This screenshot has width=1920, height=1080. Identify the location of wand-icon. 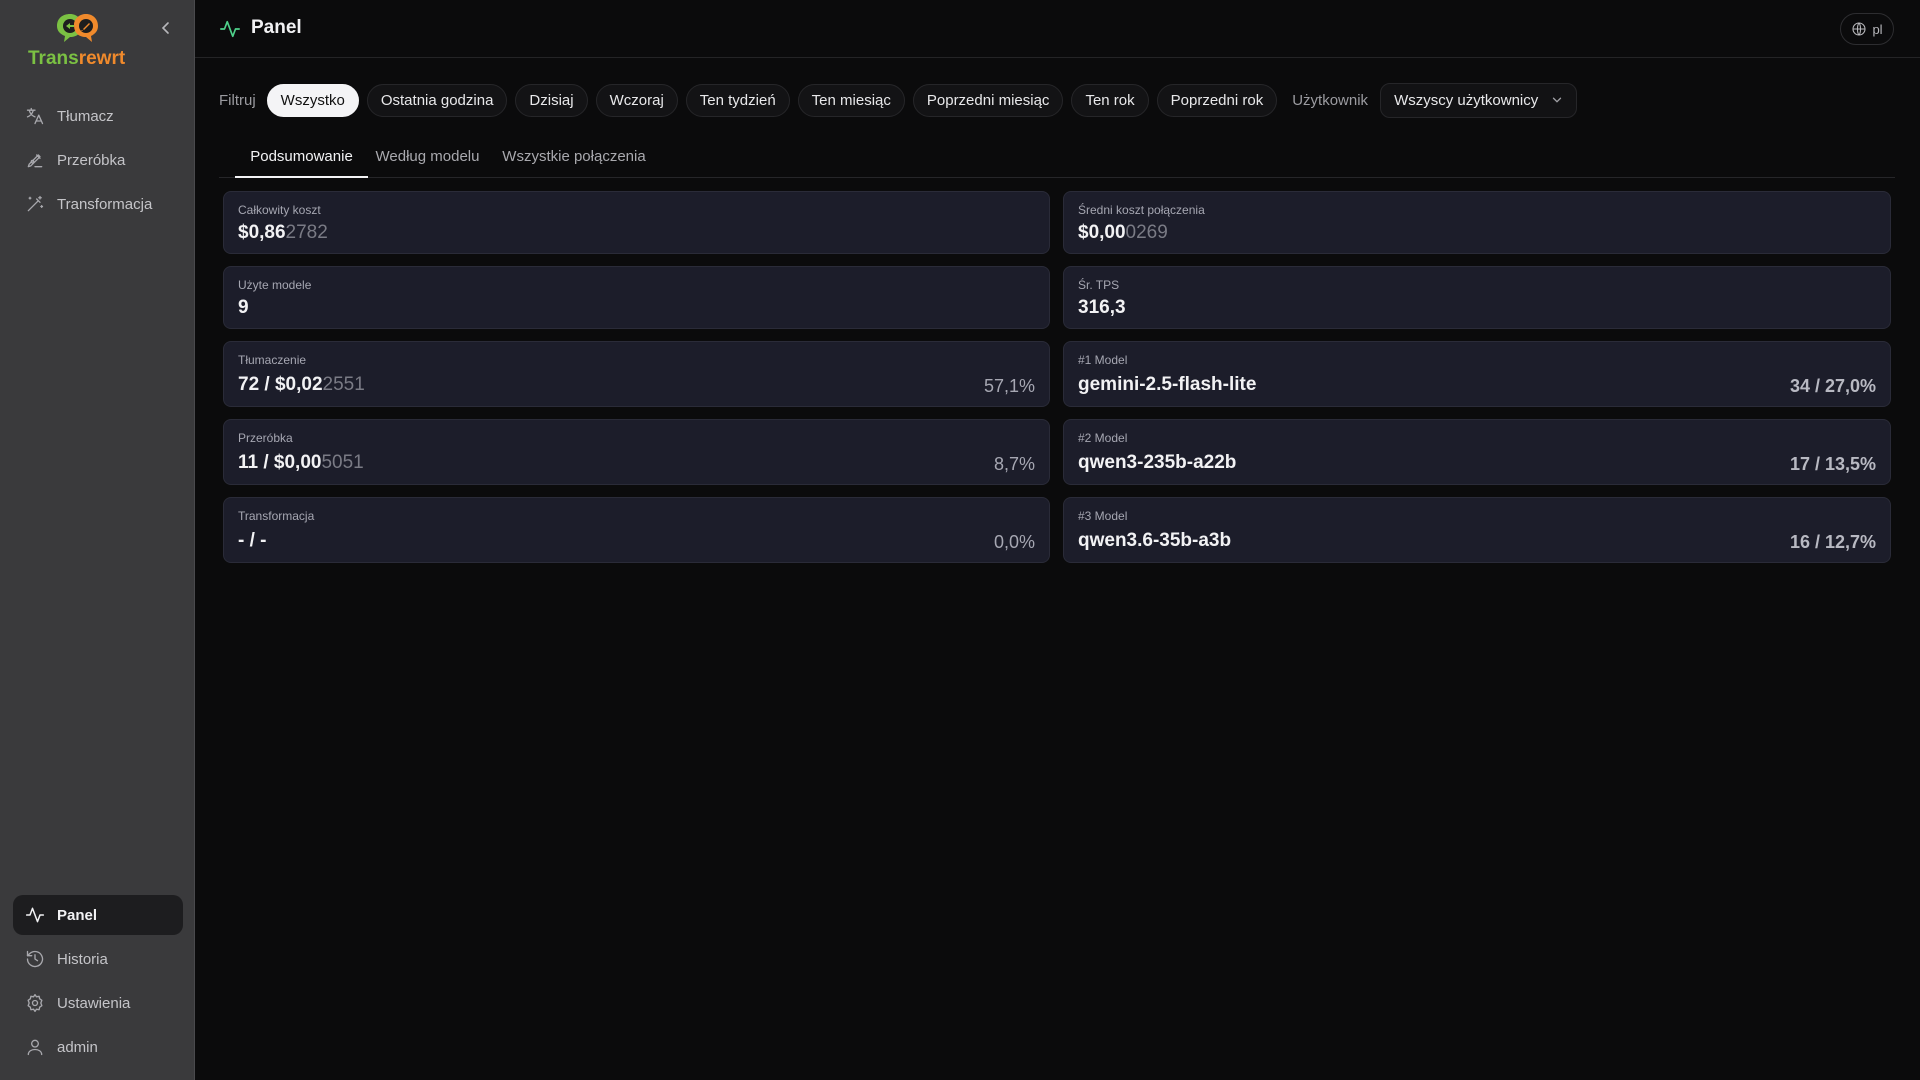
(35, 203).